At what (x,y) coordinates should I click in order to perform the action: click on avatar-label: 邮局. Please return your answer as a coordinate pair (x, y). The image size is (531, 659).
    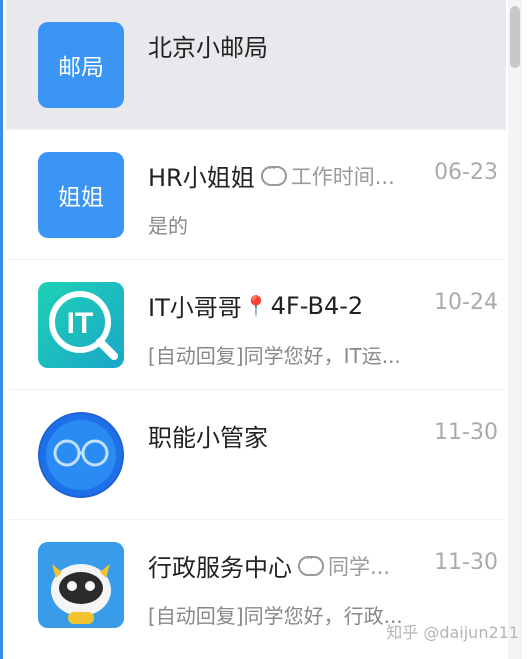
    Looking at the image, I should click on (81, 68).